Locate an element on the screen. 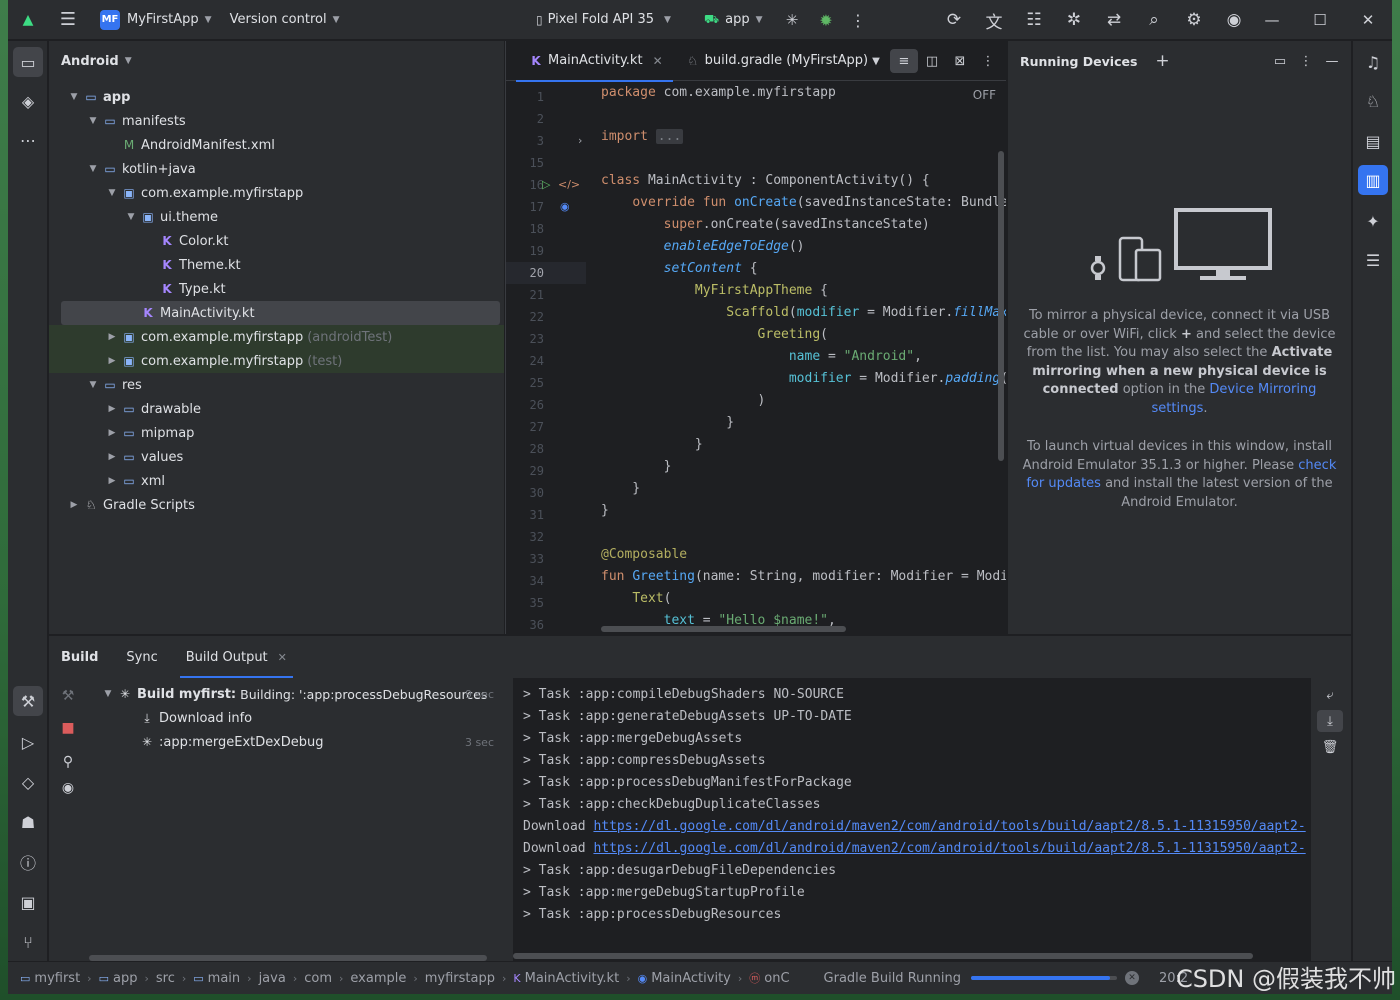 This screenshot has height=1000, width=1400. tree-item: ▼ ▭ manifests is located at coordinates (276, 121).